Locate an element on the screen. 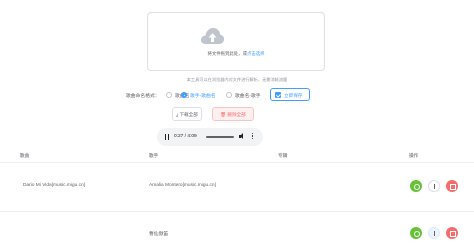 Image resolution: width=474 pixels, height=248 pixels. radio-circle-checked is located at coordinates (184, 95).